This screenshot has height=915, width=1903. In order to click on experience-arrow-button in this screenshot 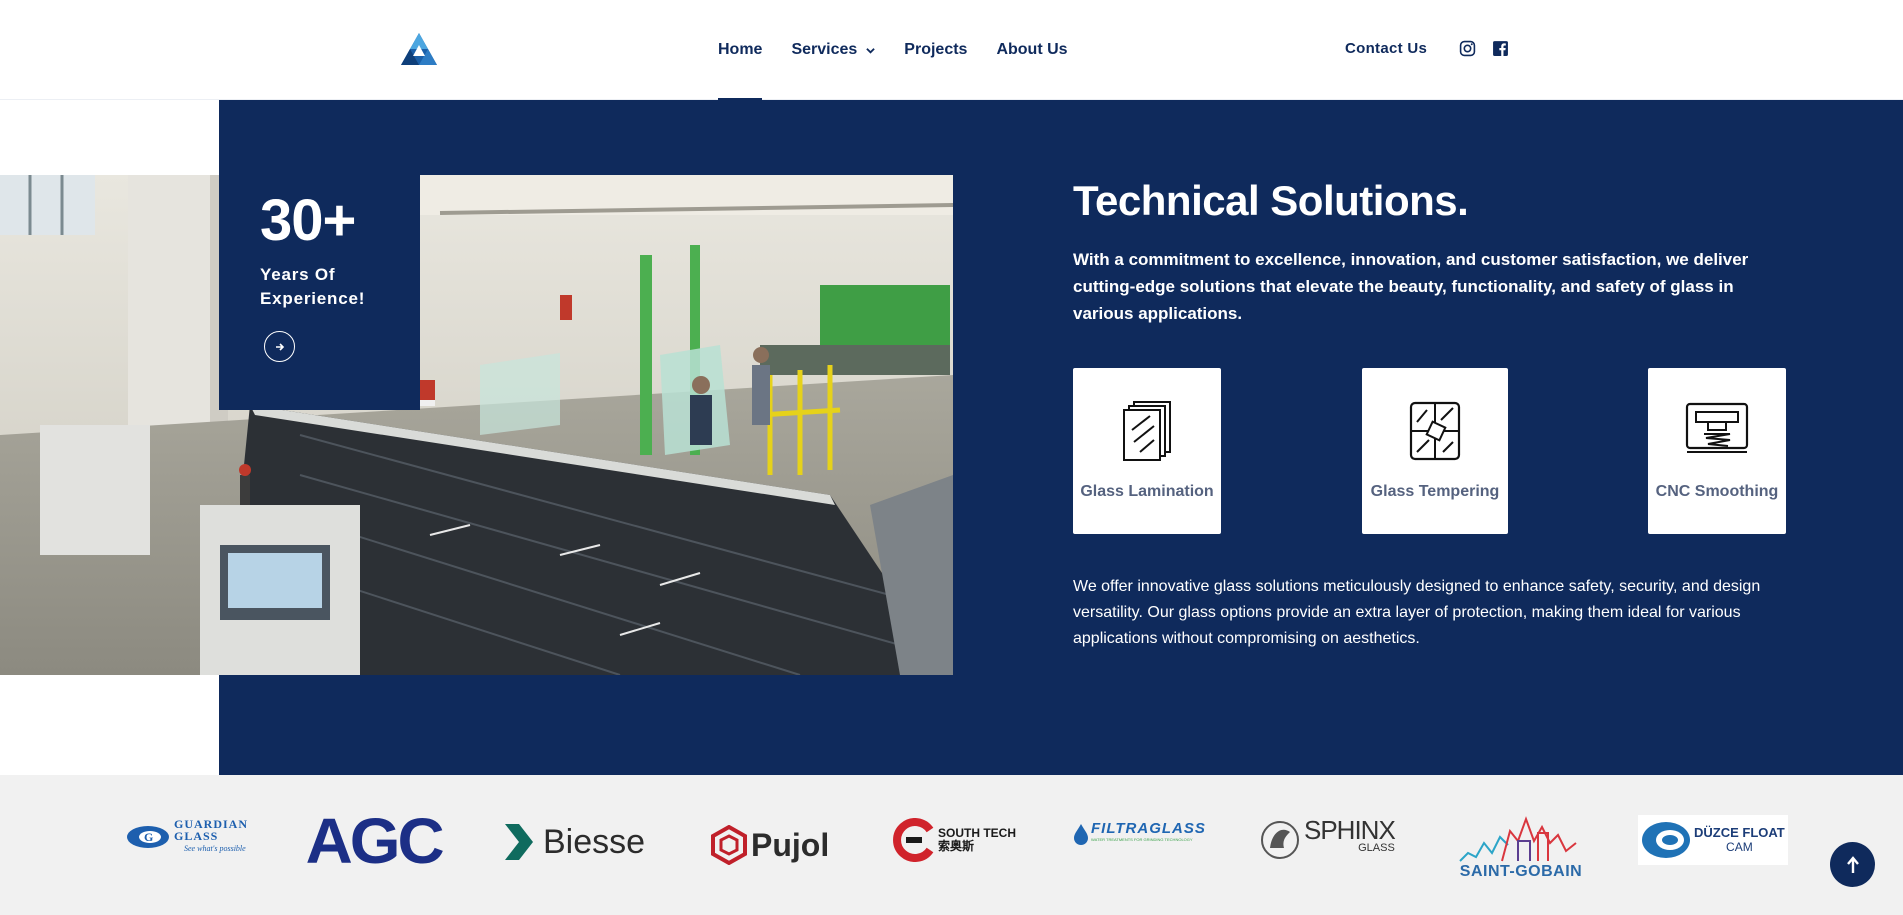, I will do `click(279, 346)`.